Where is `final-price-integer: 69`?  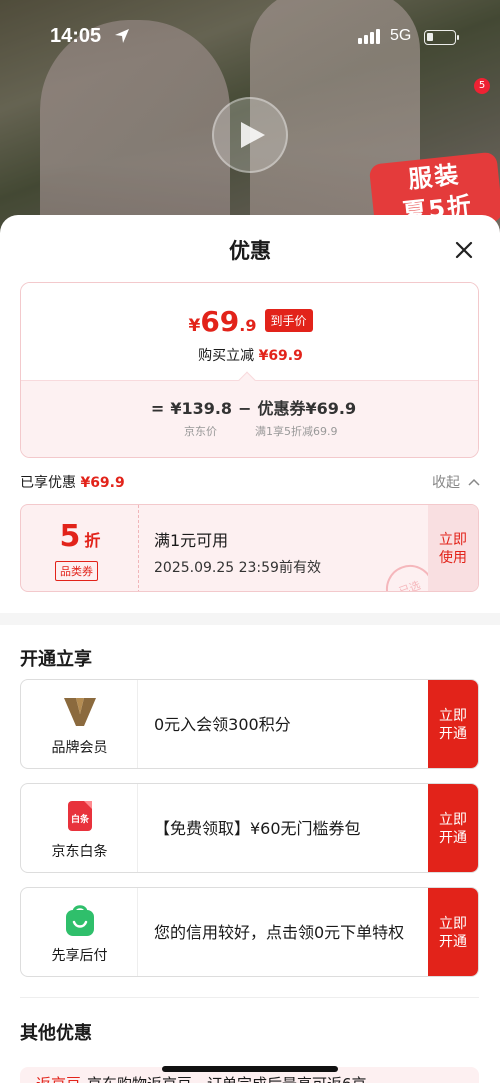
final-price-integer: 69 is located at coordinates (220, 321).